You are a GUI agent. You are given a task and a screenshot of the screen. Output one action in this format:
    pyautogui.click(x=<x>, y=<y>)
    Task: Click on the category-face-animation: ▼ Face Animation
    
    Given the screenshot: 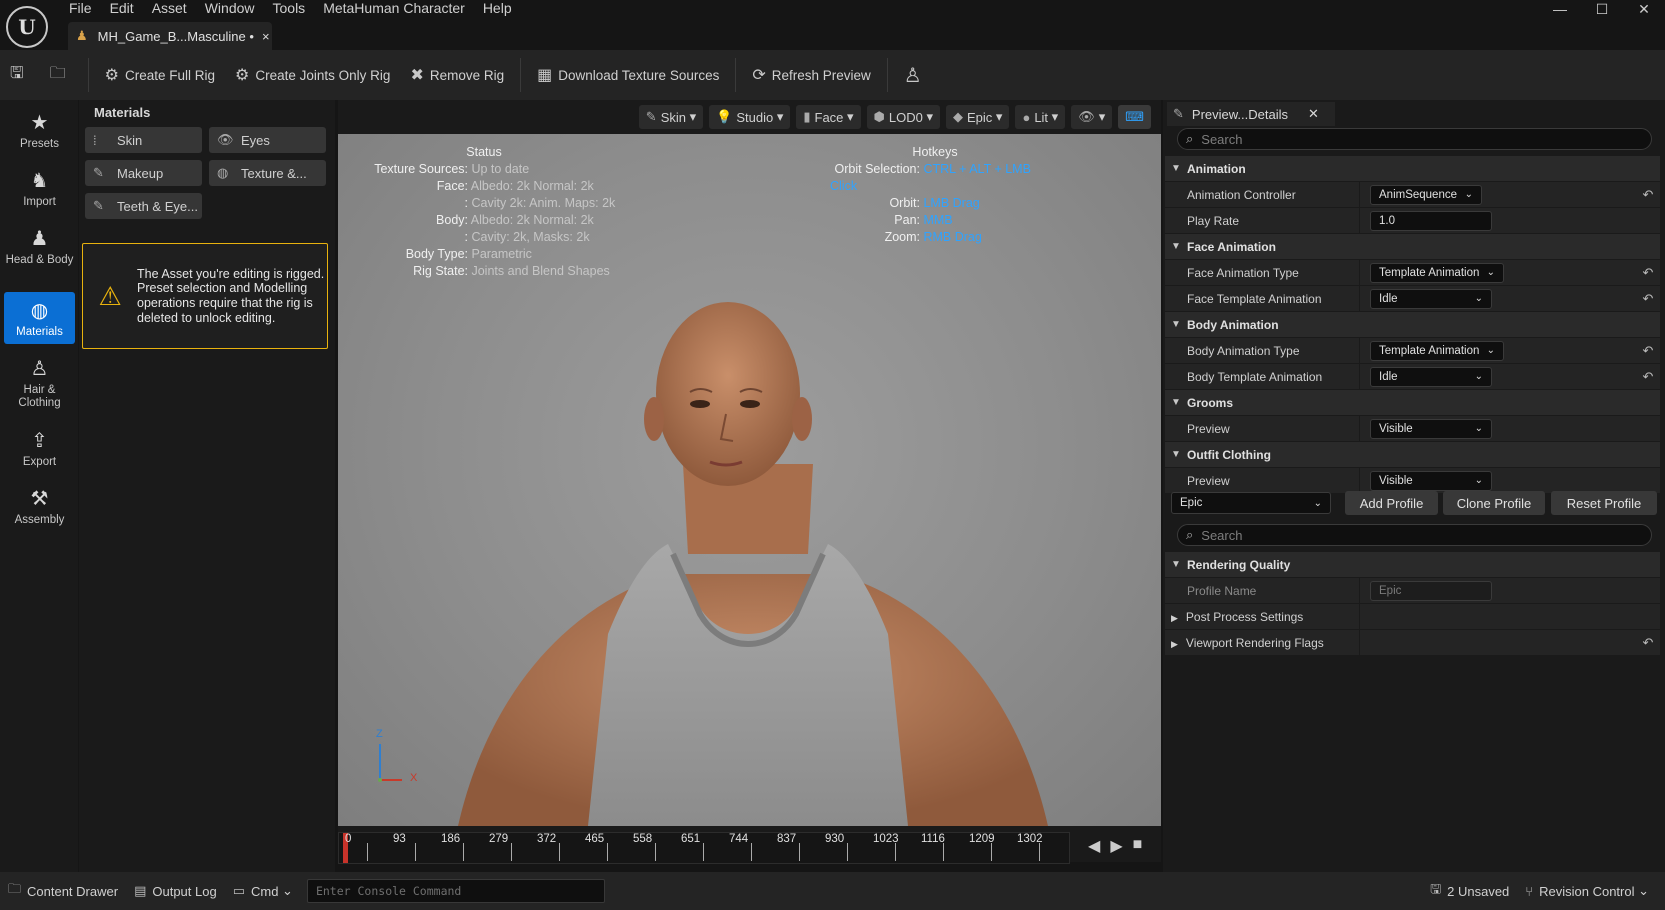 What is the action you would take?
    pyautogui.click(x=1412, y=247)
    